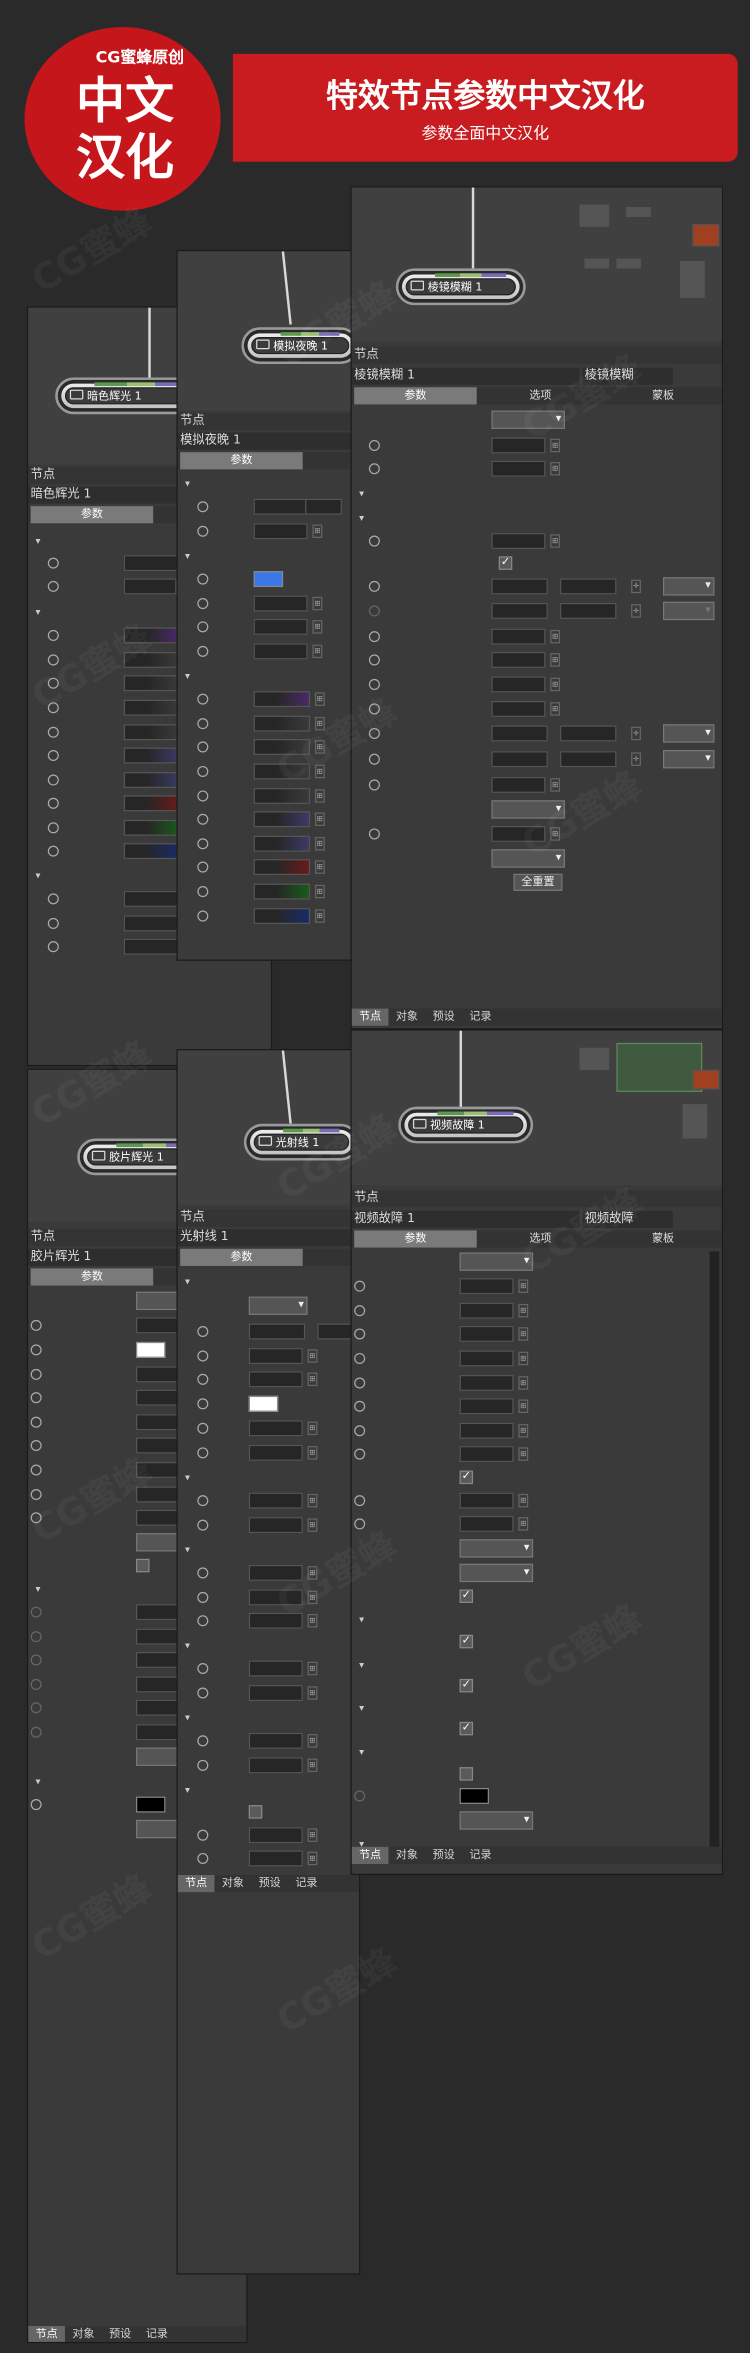  Describe the element at coordinates (370, 1855) in the screenshot. I see `bottom-tab: 节点` at that location.